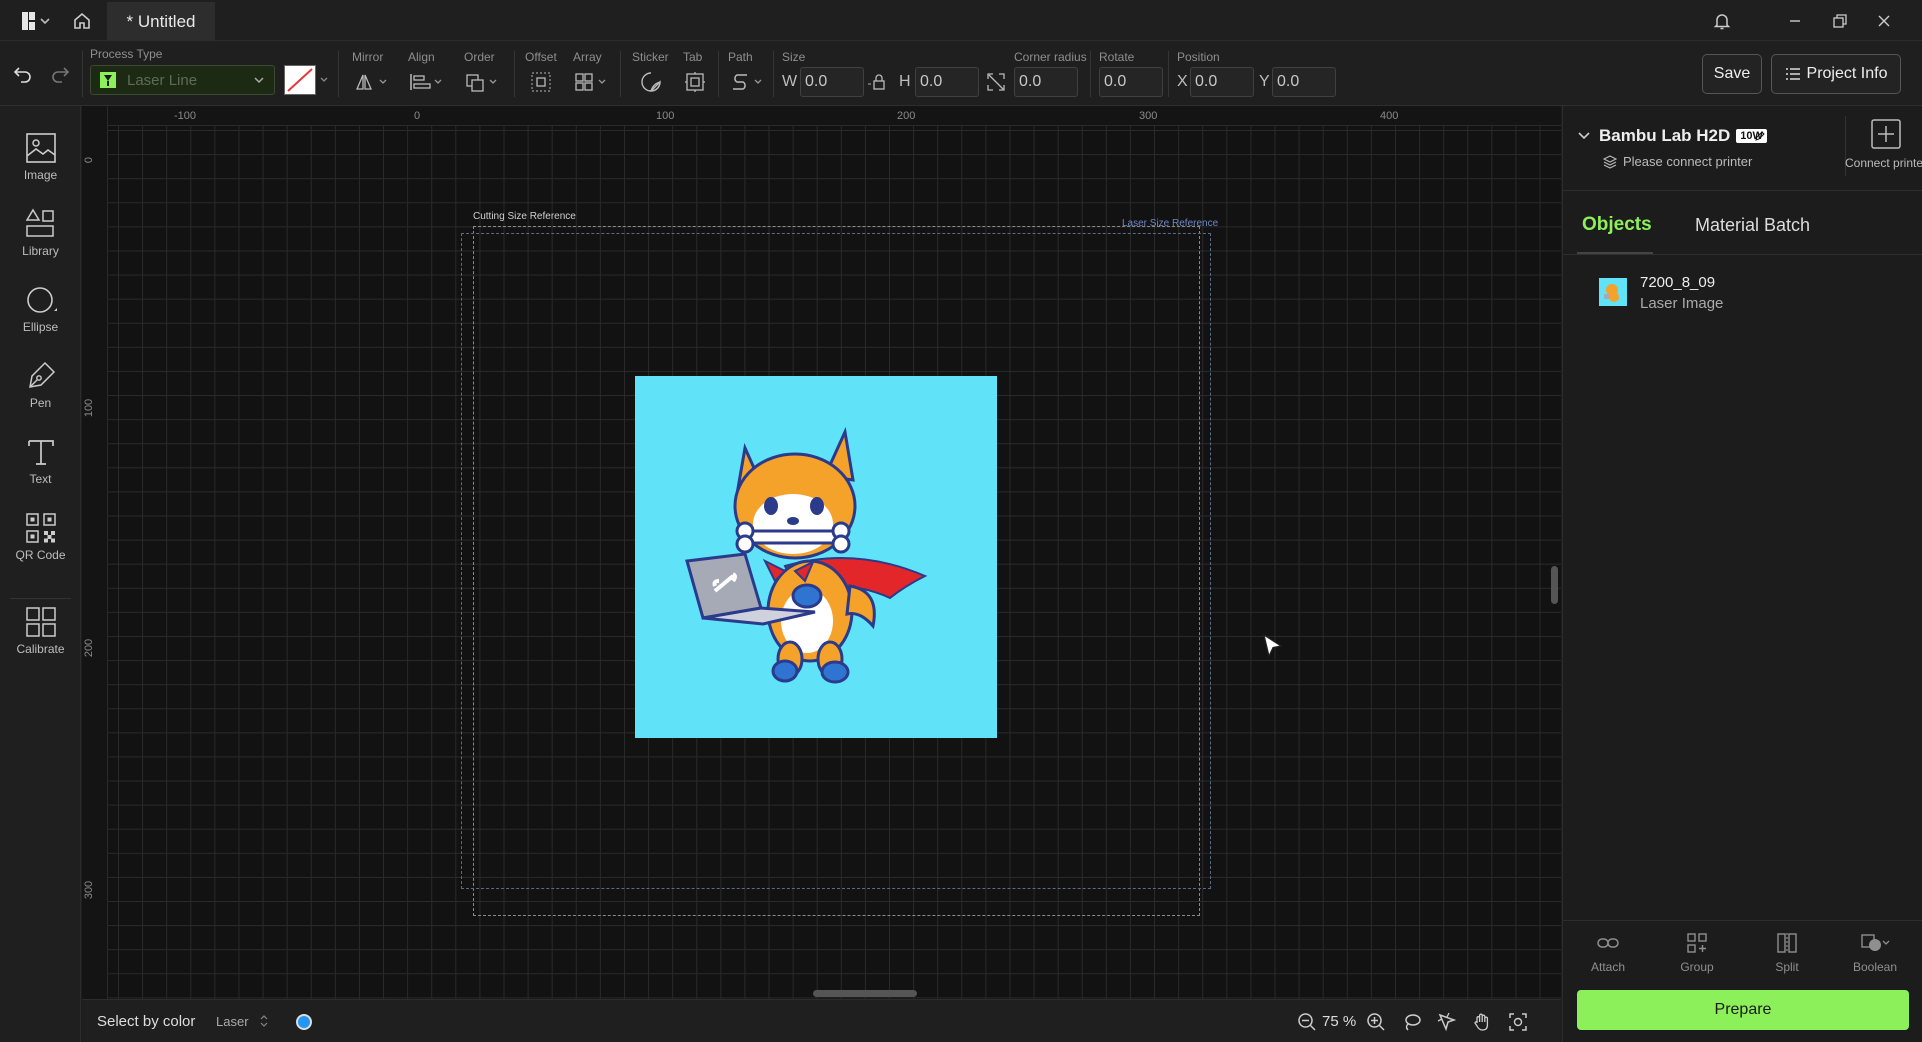  I want to click on lock-aspect-button, so click(879, 82).